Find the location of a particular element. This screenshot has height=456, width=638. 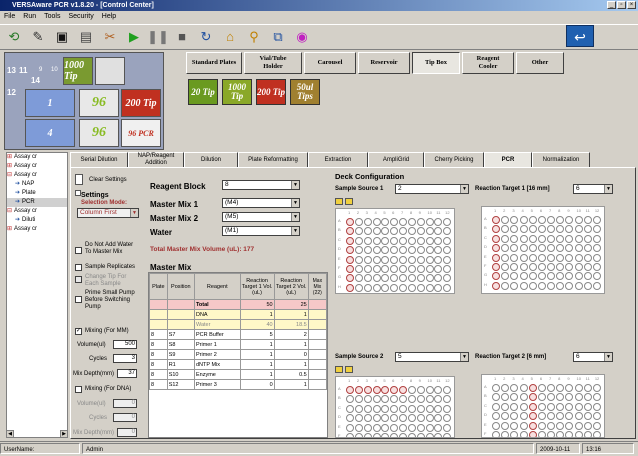

close-button: × is located at coordinates (631, 5).